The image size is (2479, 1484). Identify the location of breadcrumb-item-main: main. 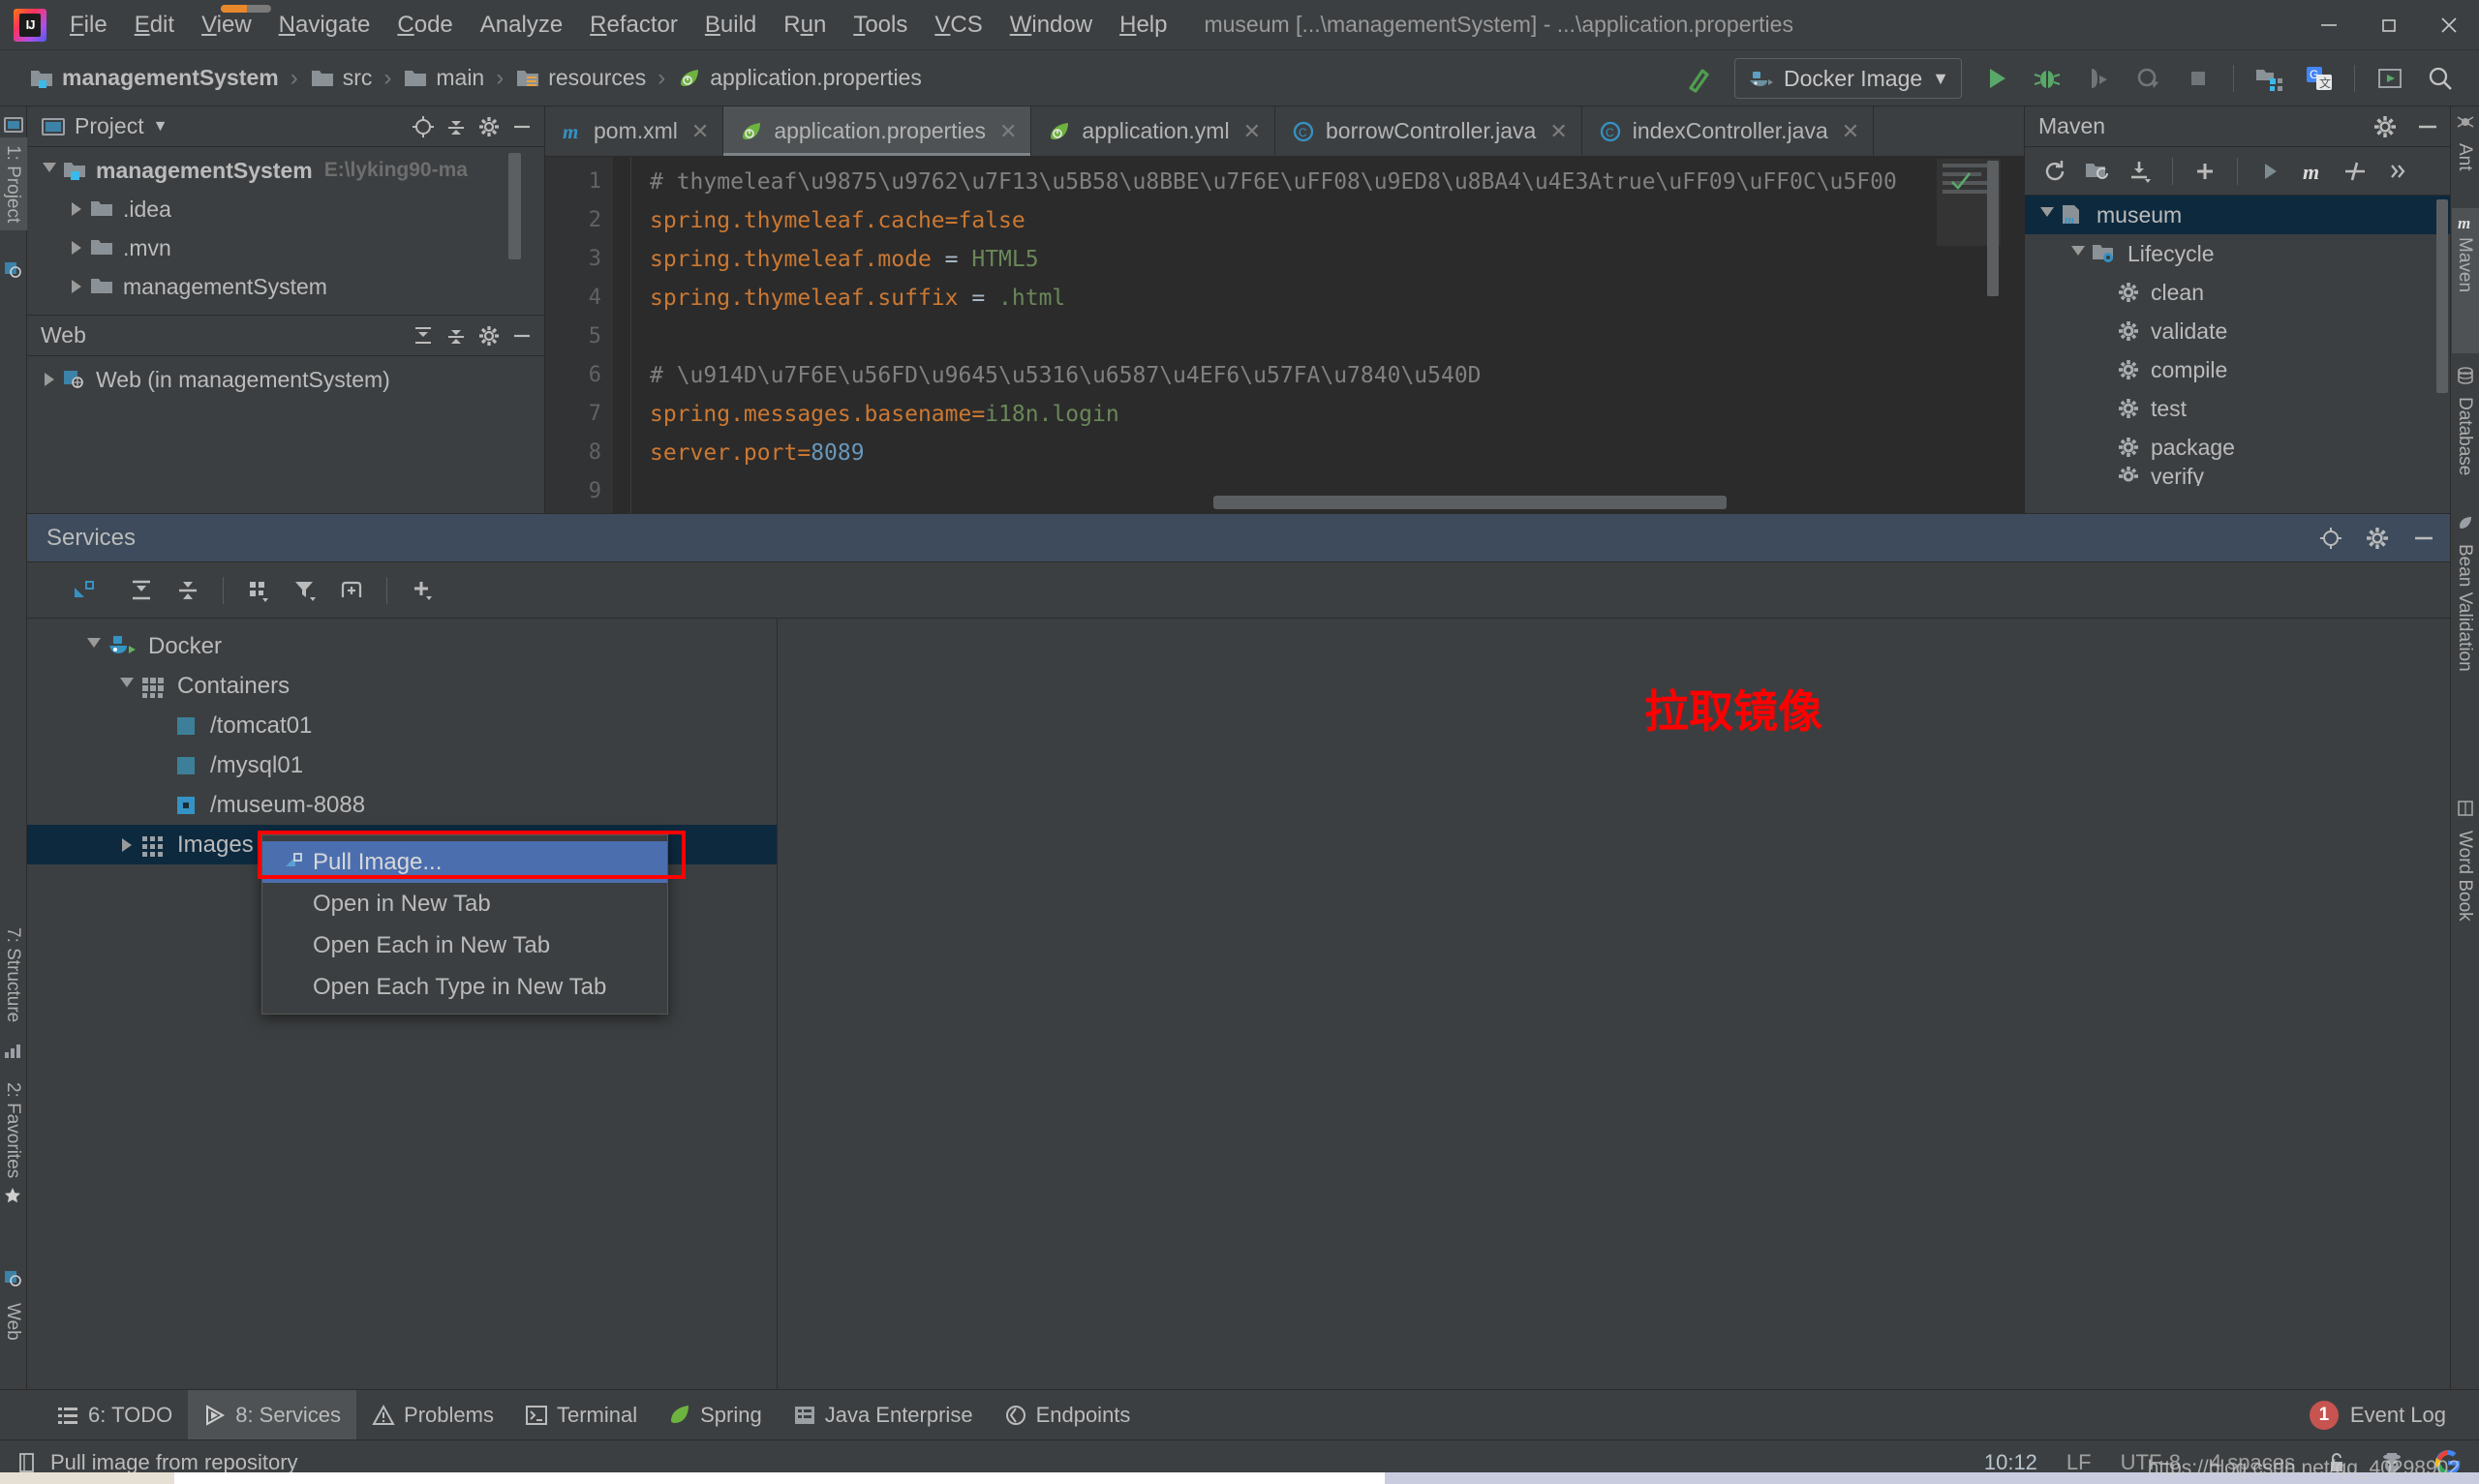
(443, 78).